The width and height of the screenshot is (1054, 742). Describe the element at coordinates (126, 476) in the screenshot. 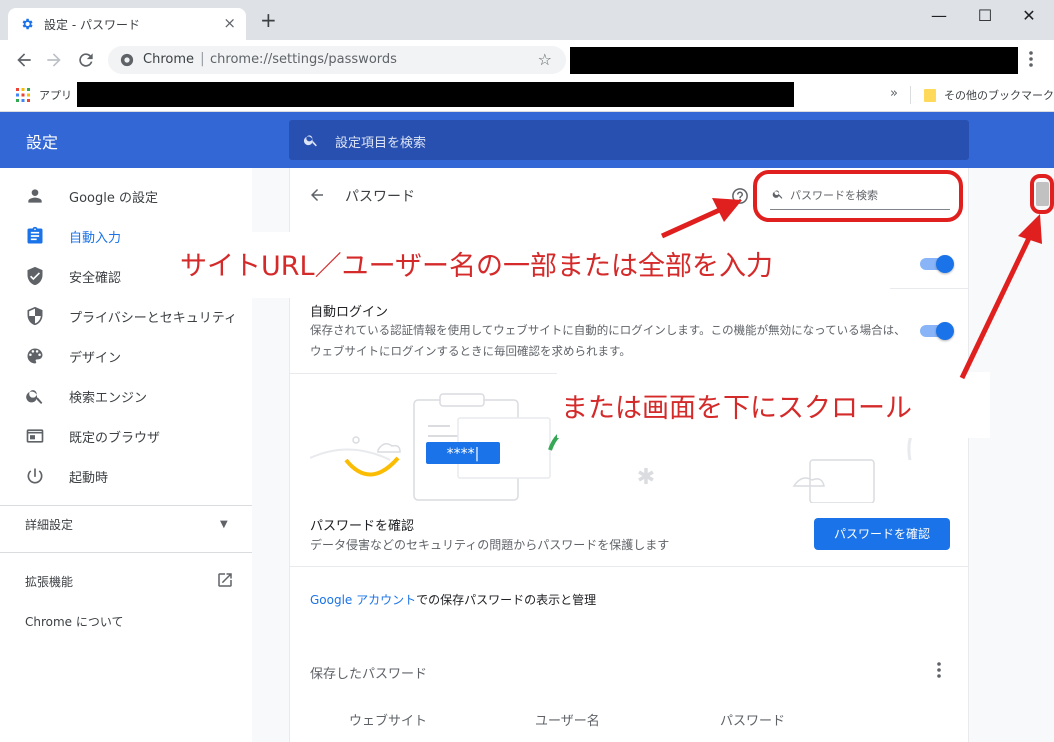

I see `sidebar-item-on-startup: 起動時` at that location.